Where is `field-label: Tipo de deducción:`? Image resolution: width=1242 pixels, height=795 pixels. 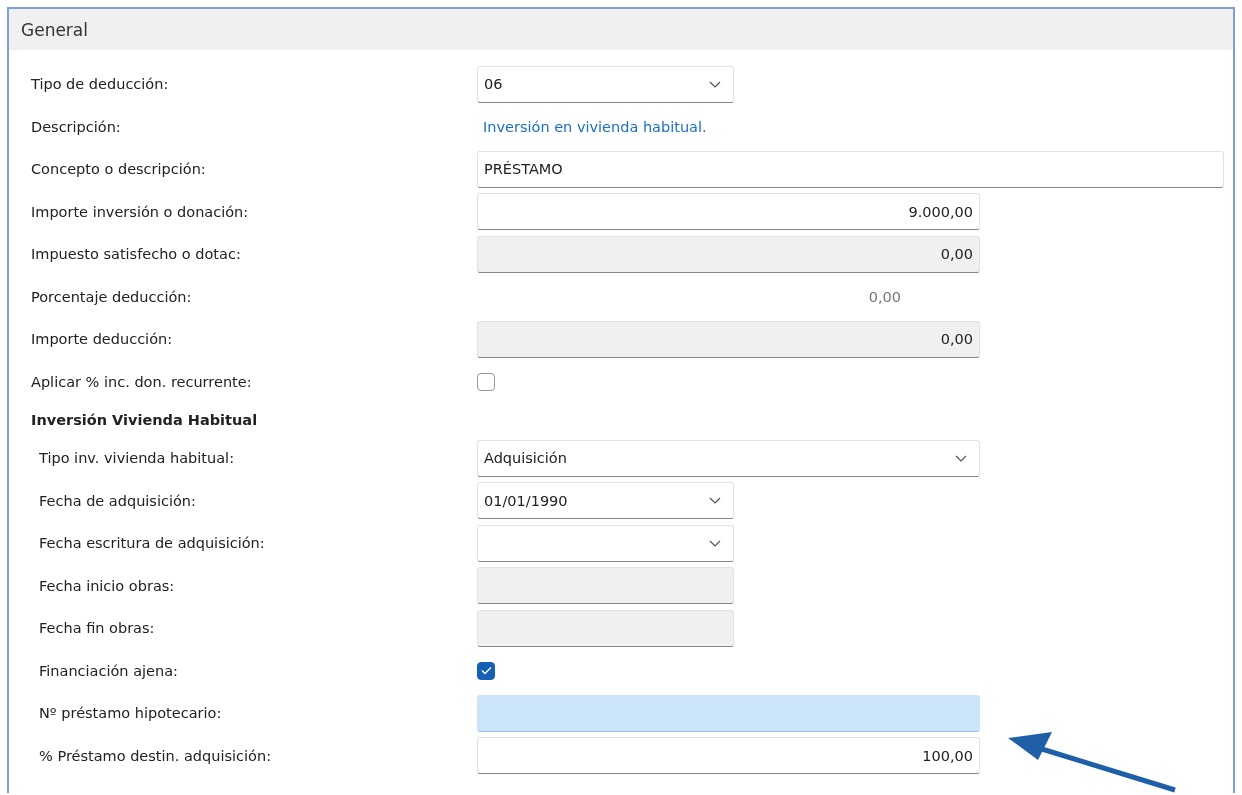 field-label: Tipo de deducción: is located at coordinates (100, 84).